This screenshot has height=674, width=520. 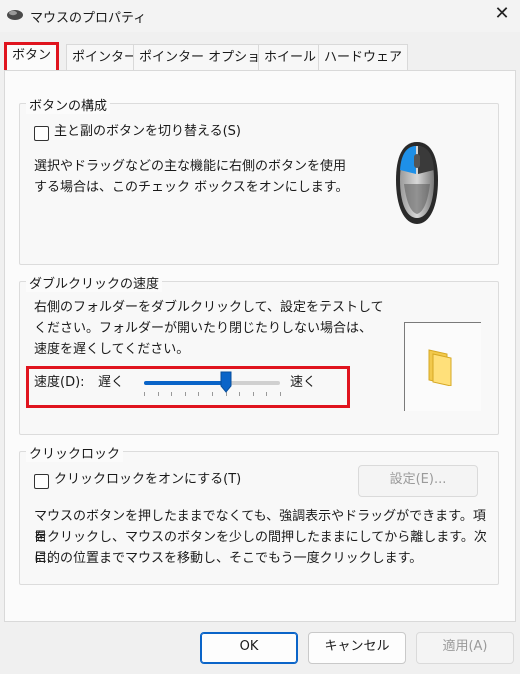 What do you see at coordinates (441, 366) in the screenshot?
I see `folder-icon` at bounding box center [441, 366].